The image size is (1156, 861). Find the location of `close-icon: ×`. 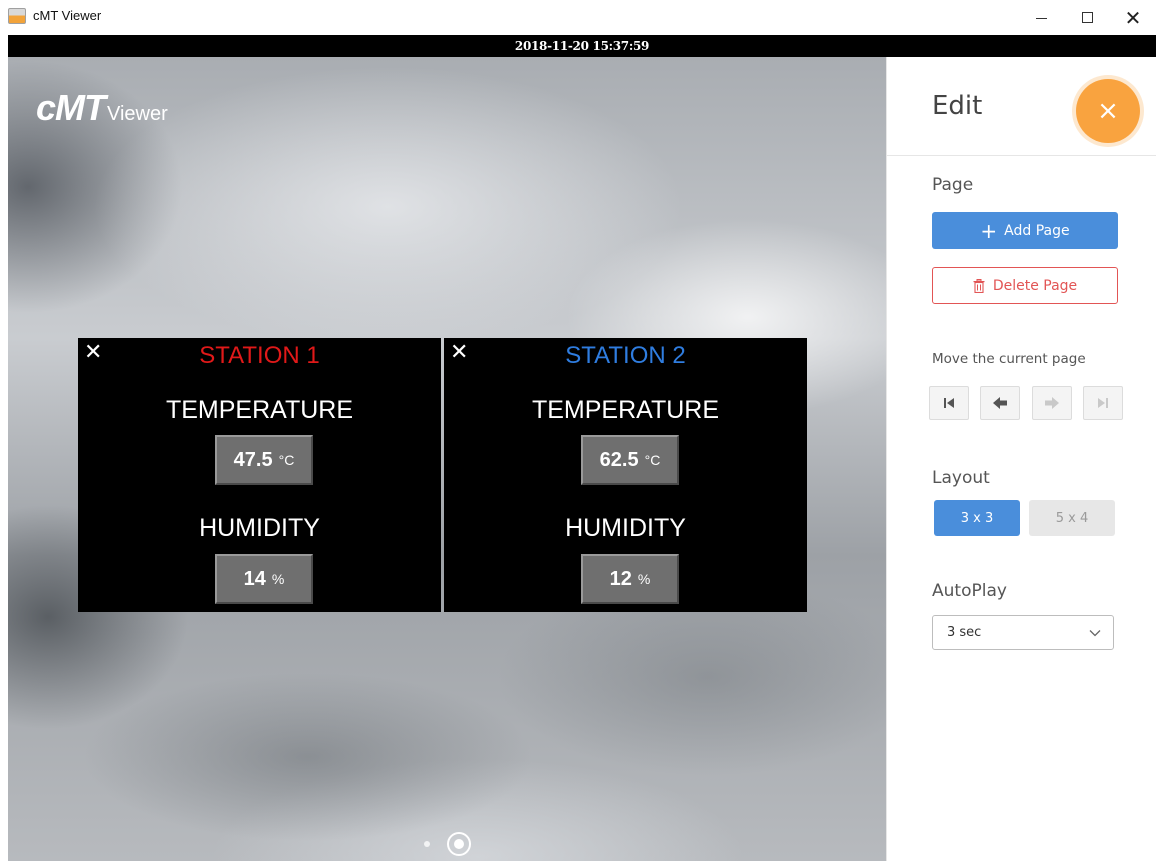

close-icon: × is located at coordinates (1108, 111).